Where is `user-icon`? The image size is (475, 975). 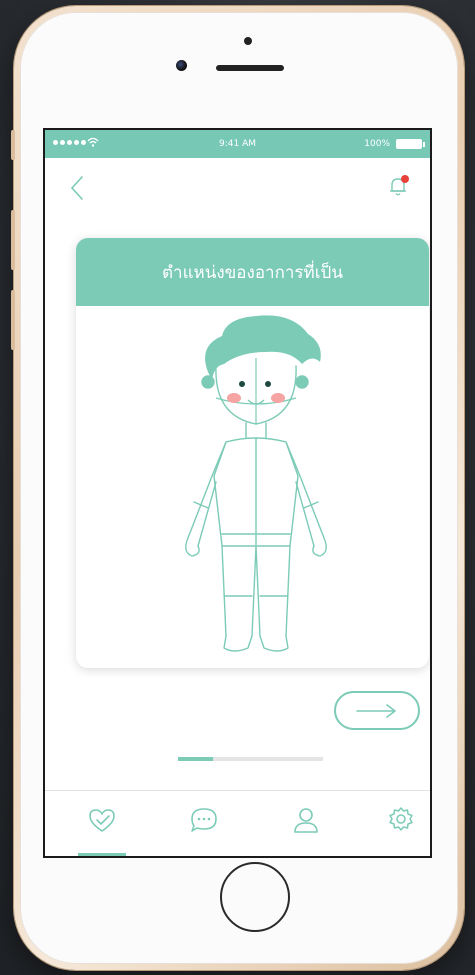
user-icon is located at coordinates (306, 820).